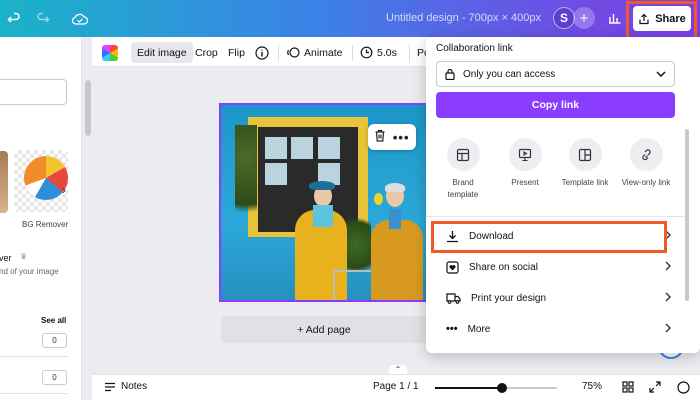  Describe the element at coordinates (4, 182) in the screenshot. I see `app-thumbnail` at that location.